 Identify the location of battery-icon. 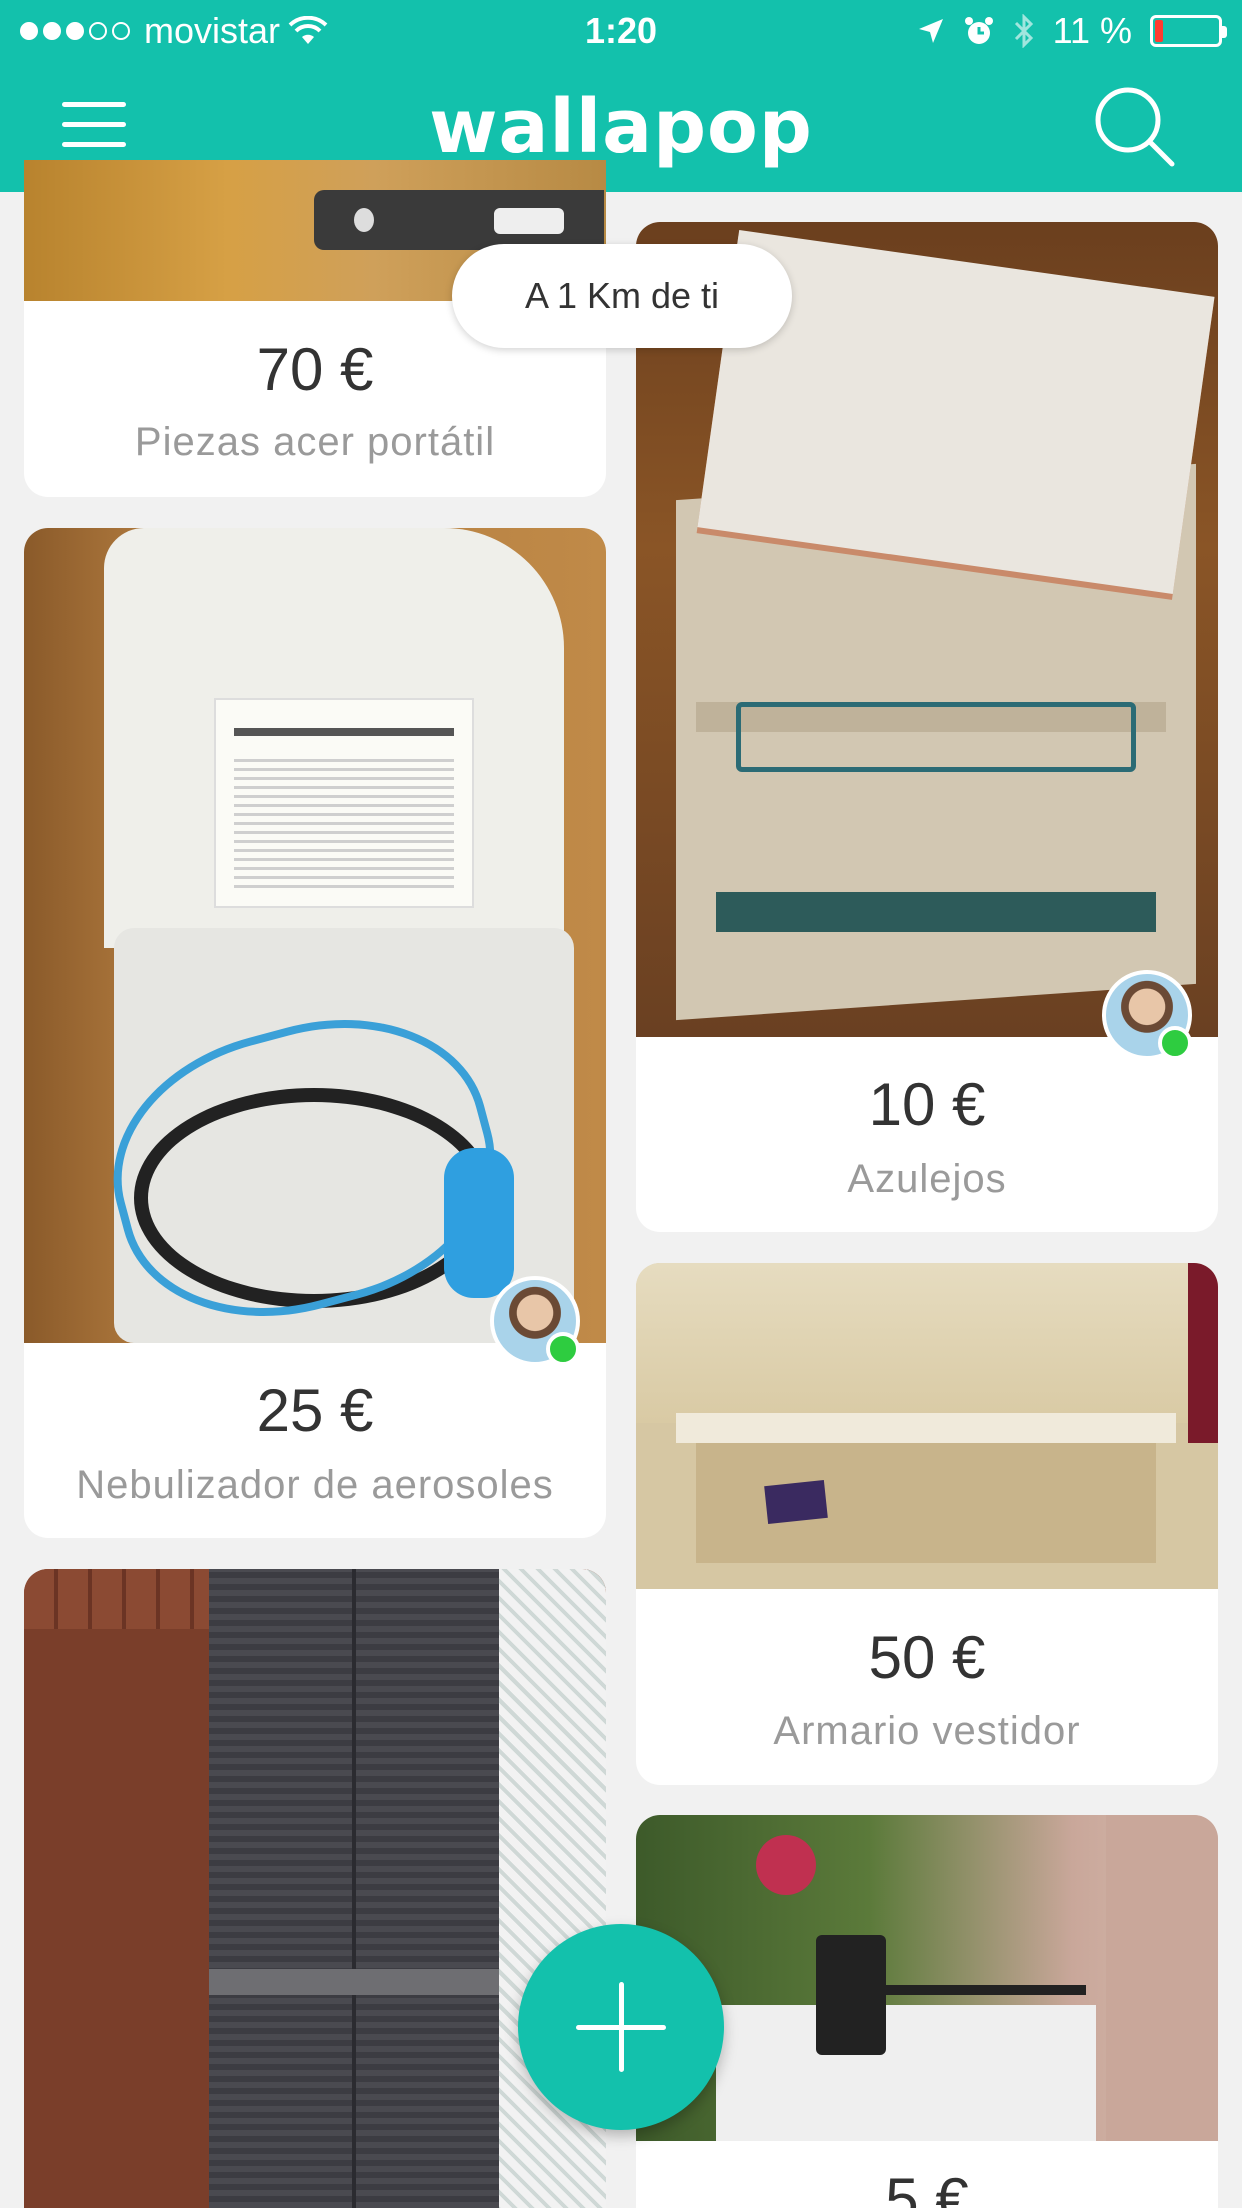
(1188, 31).